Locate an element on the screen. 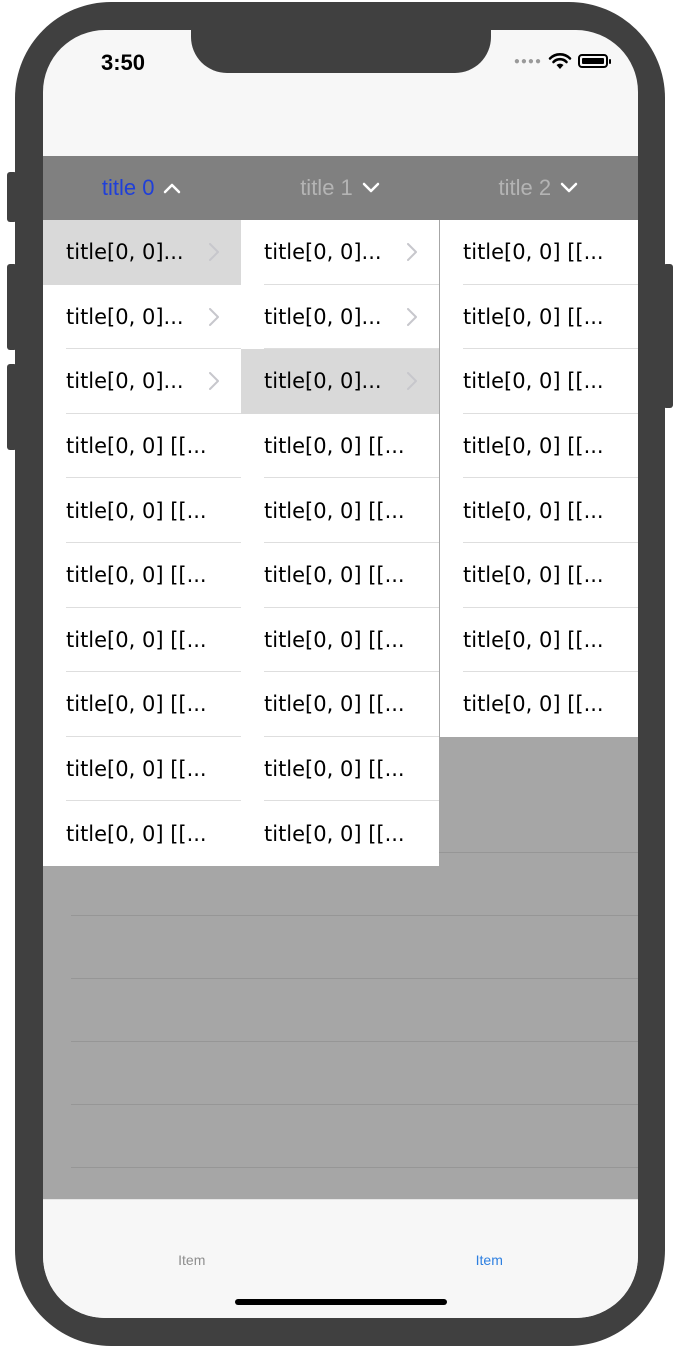 This screenshot has width=680, height=1348. notch is located at coordinates (341, 51).